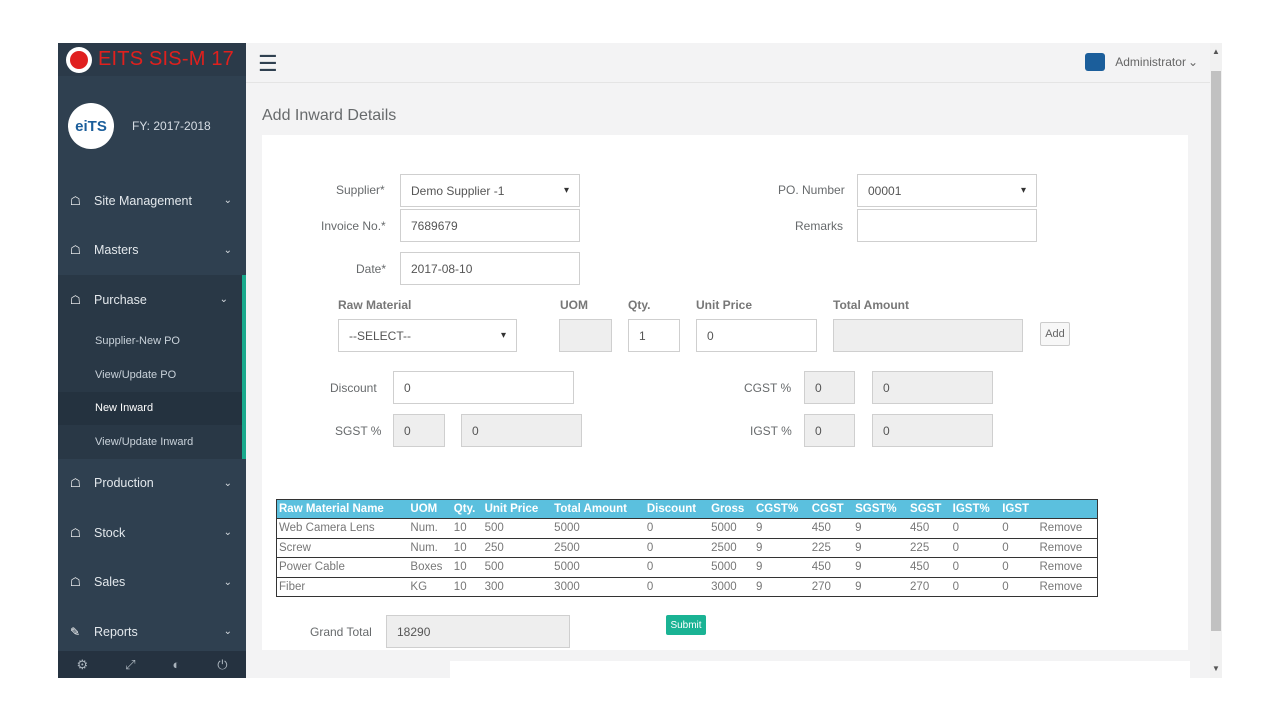  What do you see at coordinates (152, 583) in the screenshot?
I see `sidebar-item-sales: ☖ Sales ⌄` at bounding box center [152, 583].